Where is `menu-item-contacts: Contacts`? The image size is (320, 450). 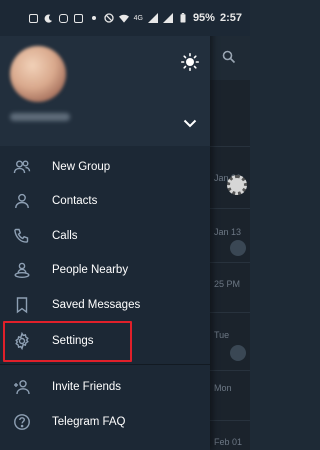
menu-item-contacts: Contacts is located at coordinates (105, 201).